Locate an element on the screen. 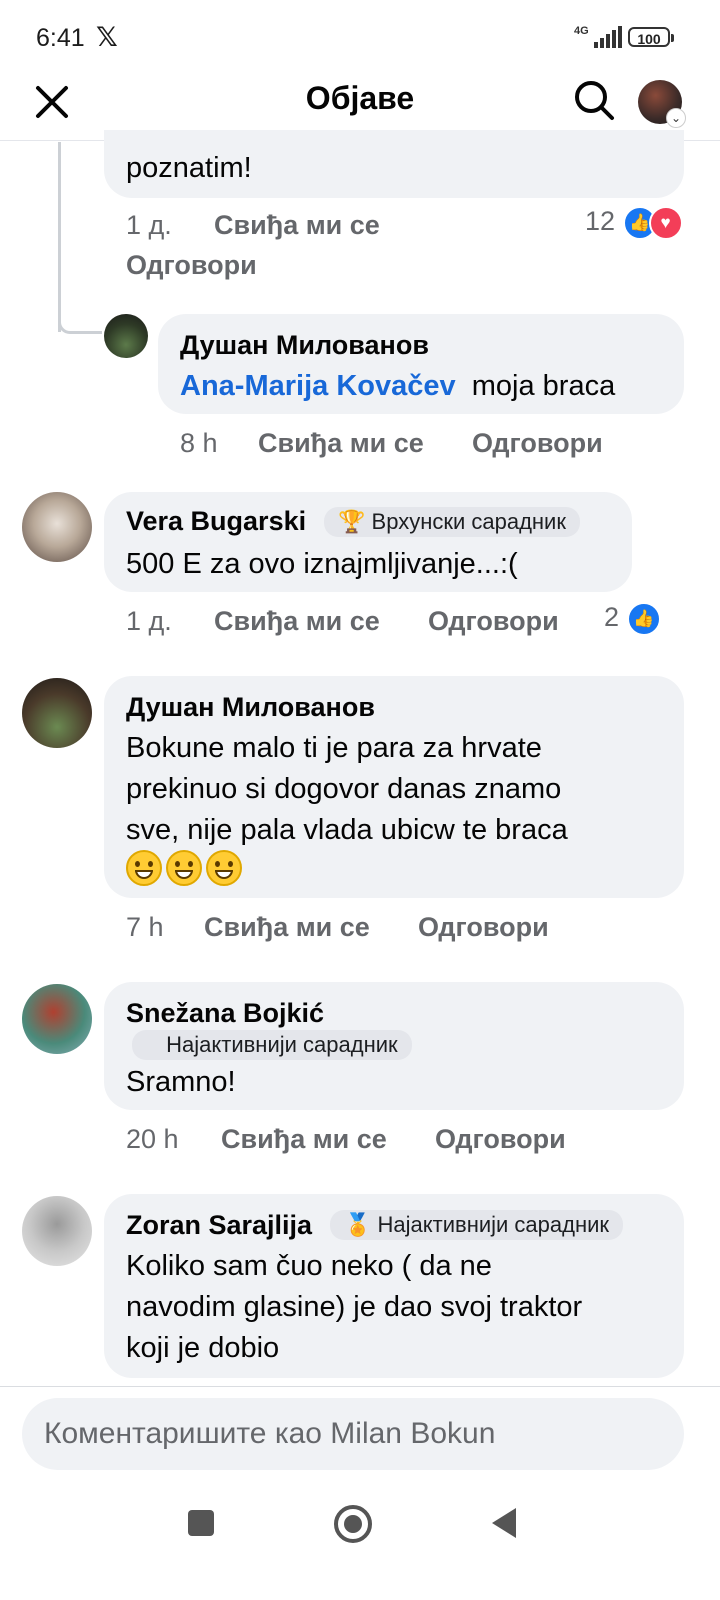 The image size is (720, 1600). search-icon is located at coordinates (594, 100).